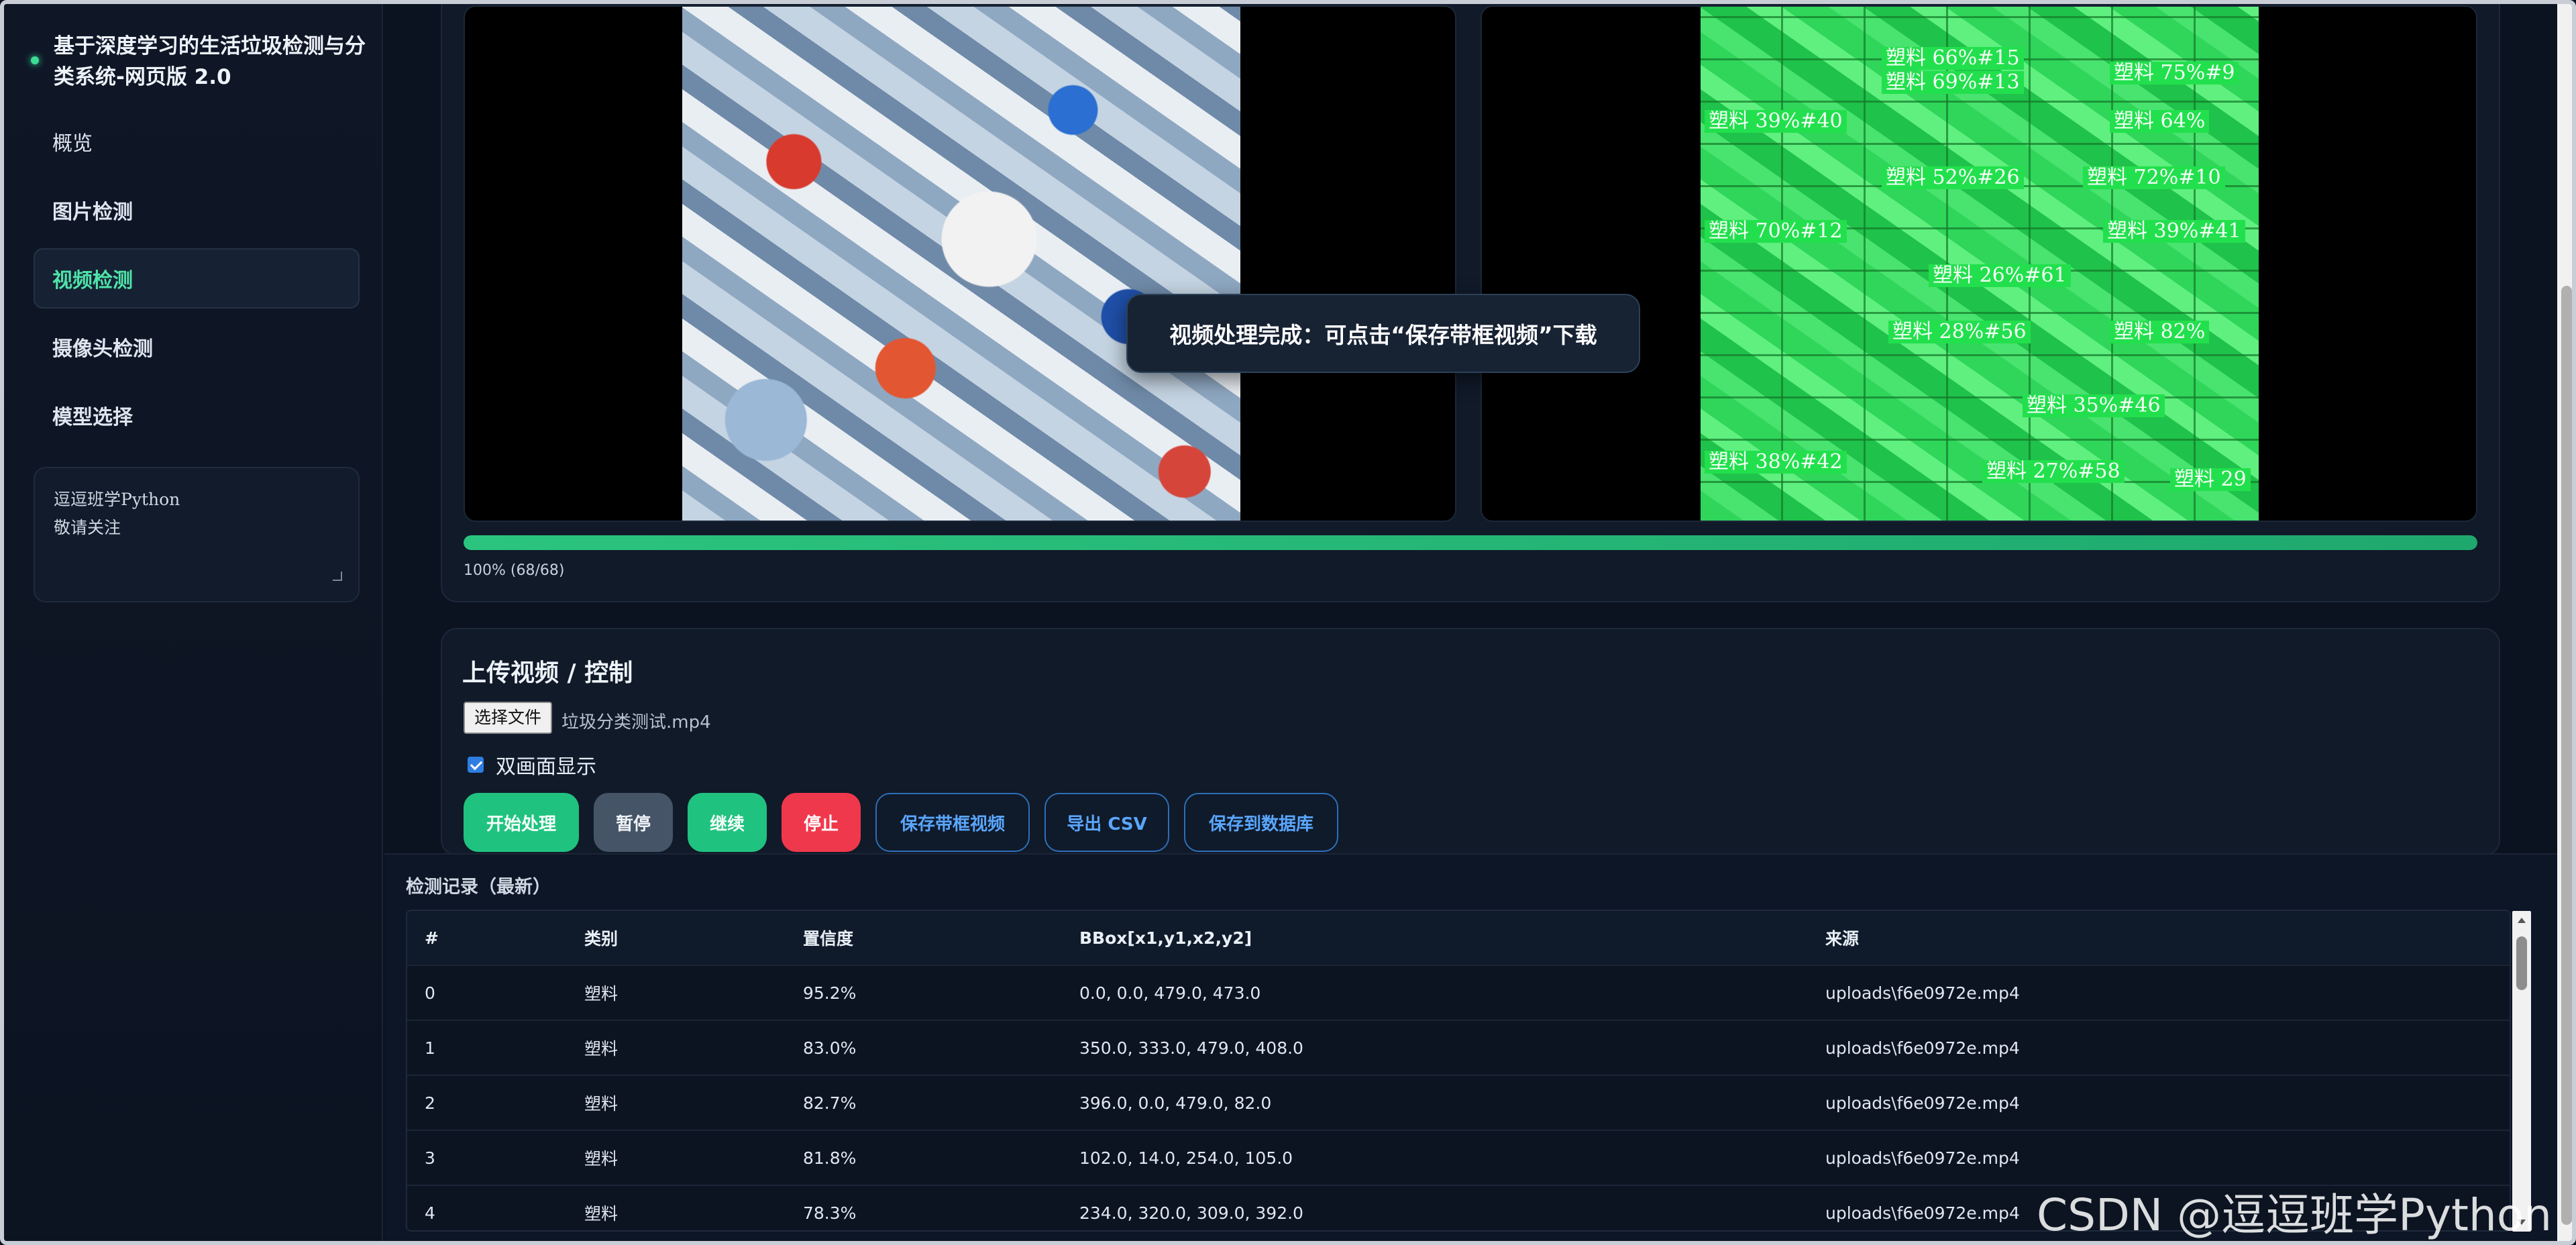 The height and width of the screenshot is (1245, 2576). Describe the element at coordinates (430, 993) in the screenshot. I see `cell-index: 0` at that location.